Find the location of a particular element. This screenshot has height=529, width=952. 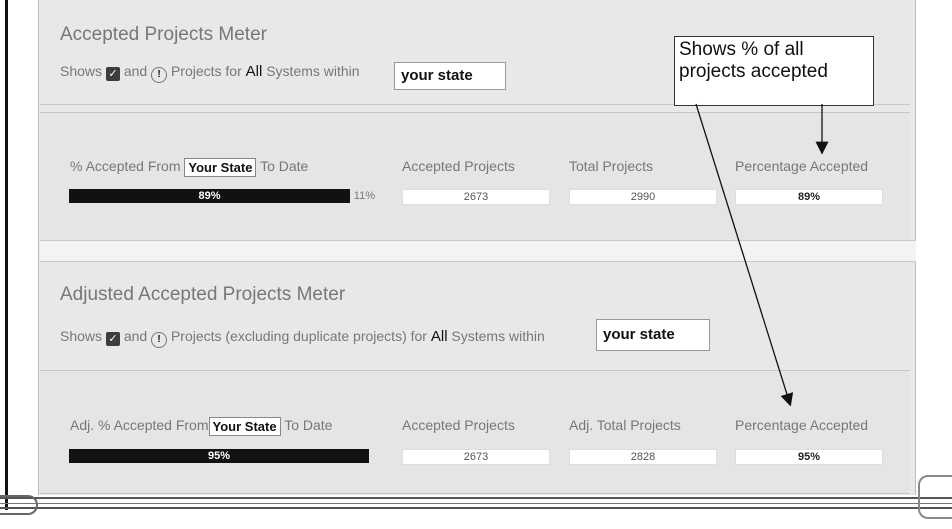

callout-arrow-to-meter2 is located at coordinates (744, 255).